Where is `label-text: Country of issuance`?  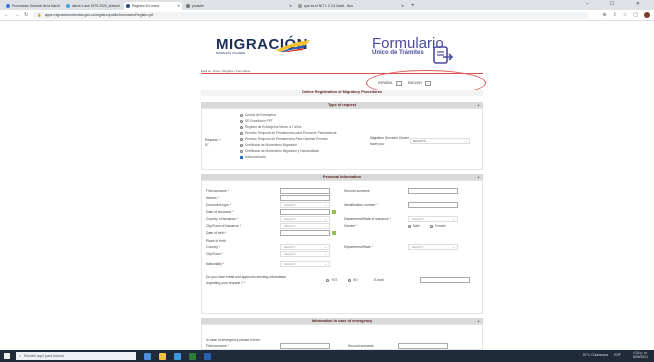 label-text: Country of issuance is located at coordinates (221, 219).